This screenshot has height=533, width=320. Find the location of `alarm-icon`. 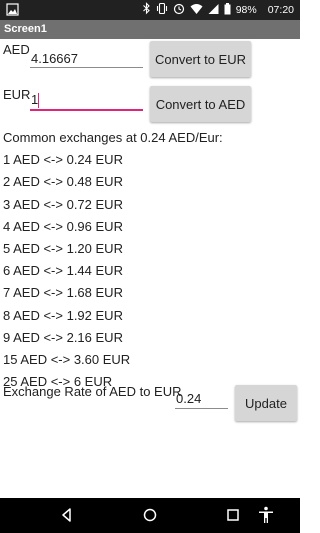

alarm-icon is located at coordinates (179, 10).